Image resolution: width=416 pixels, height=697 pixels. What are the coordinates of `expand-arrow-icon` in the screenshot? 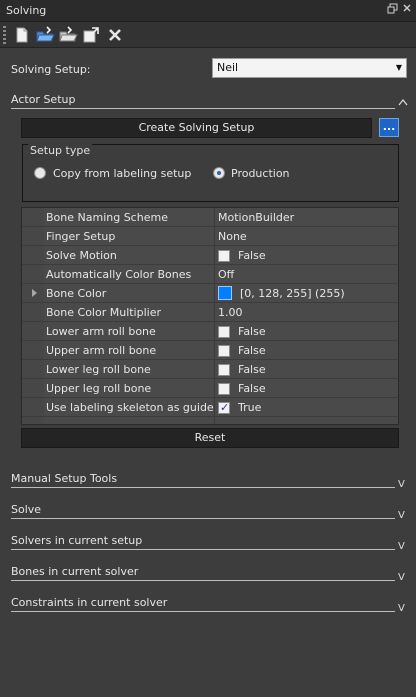 It's located at (34, 293).